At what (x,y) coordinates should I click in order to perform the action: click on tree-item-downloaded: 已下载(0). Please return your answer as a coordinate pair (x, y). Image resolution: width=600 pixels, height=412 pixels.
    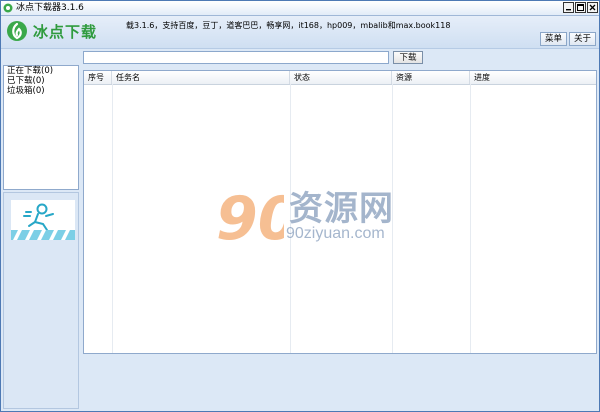
    Looking at the image, I should click on (41, 81).